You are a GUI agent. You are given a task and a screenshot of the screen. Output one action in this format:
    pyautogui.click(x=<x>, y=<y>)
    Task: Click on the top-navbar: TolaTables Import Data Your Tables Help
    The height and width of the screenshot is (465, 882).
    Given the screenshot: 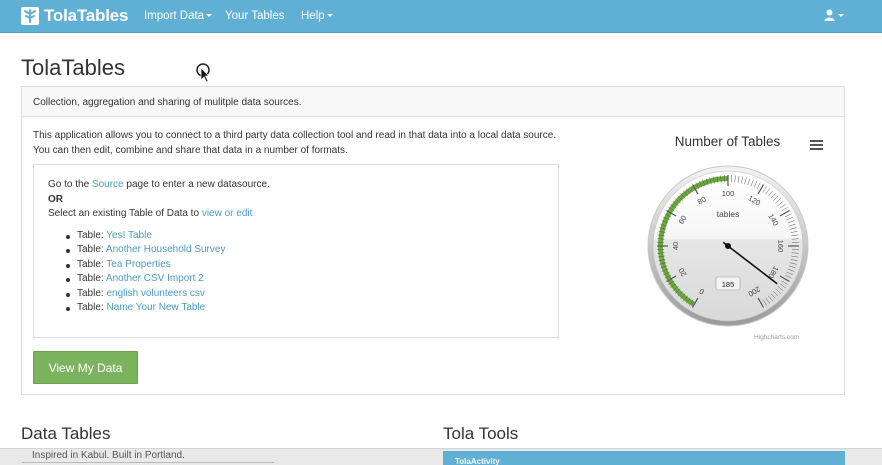 What is the action you would take?
    pyautogui.click(x=441, y=16)
    